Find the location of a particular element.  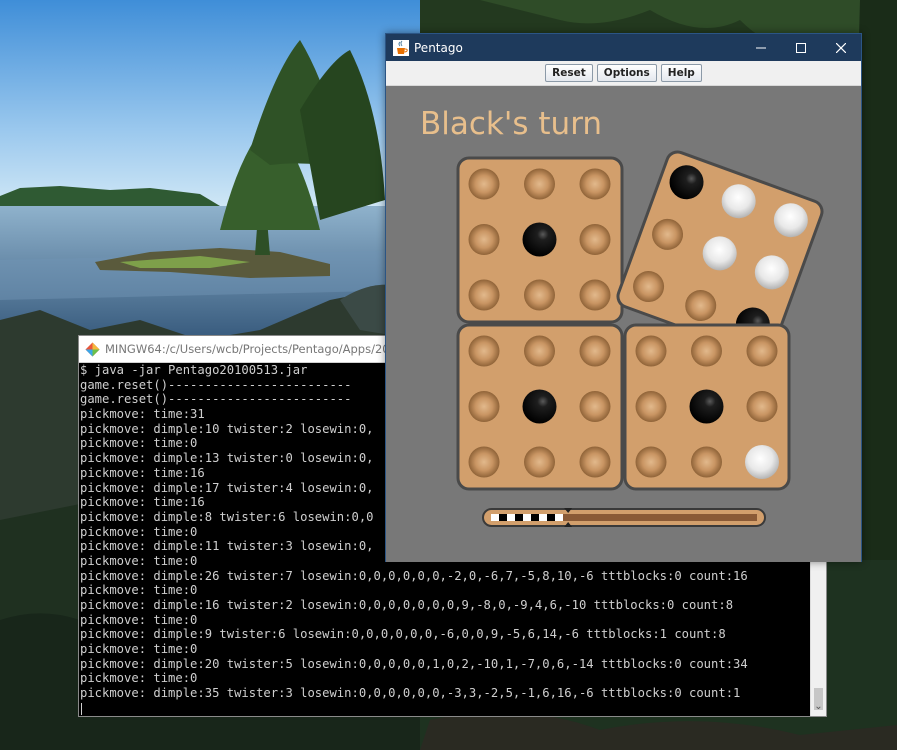

minimize-icon is located at coordinates (761, 47).